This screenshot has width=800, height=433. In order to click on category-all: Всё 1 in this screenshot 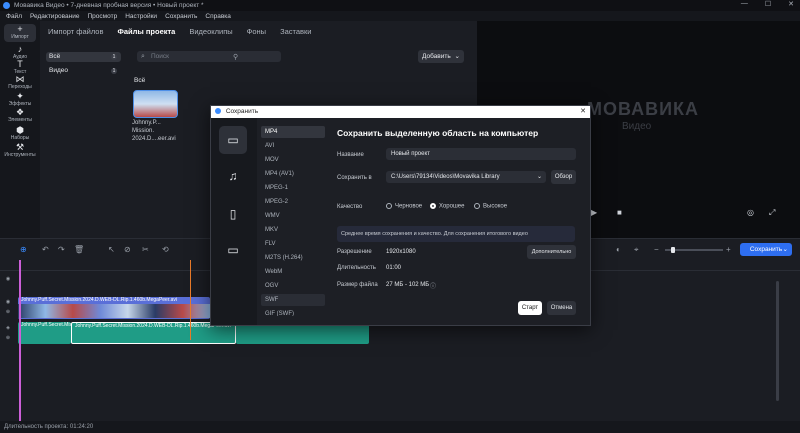, I will do `click(83, 57)`.